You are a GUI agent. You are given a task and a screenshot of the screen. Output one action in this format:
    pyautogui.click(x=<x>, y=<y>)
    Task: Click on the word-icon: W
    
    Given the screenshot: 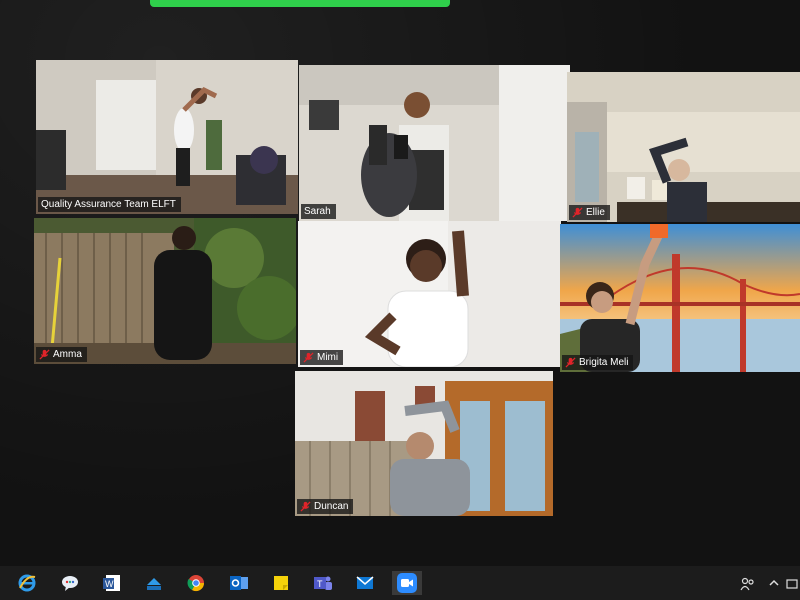 What is the action you would take?
    pyautogui.click(x=112, y=583)
    